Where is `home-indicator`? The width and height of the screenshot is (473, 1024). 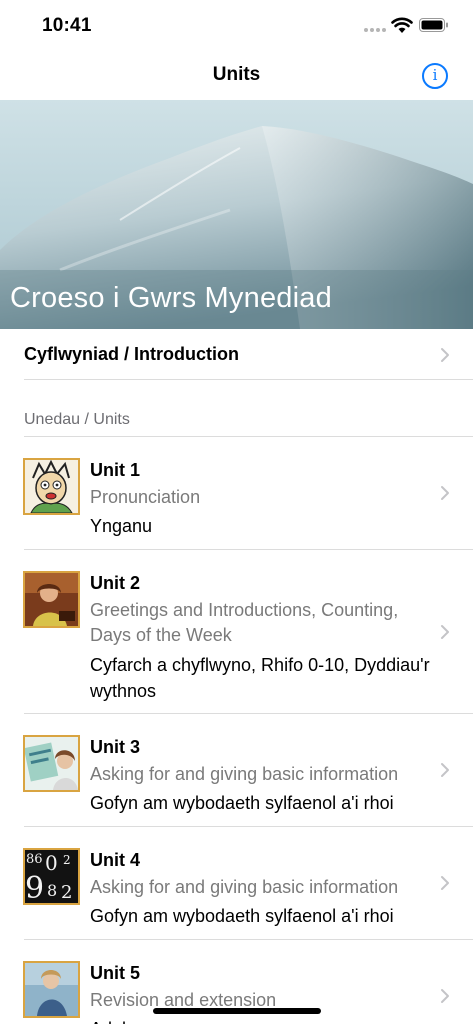 home-indicator is located at coordinates (237, 1011).